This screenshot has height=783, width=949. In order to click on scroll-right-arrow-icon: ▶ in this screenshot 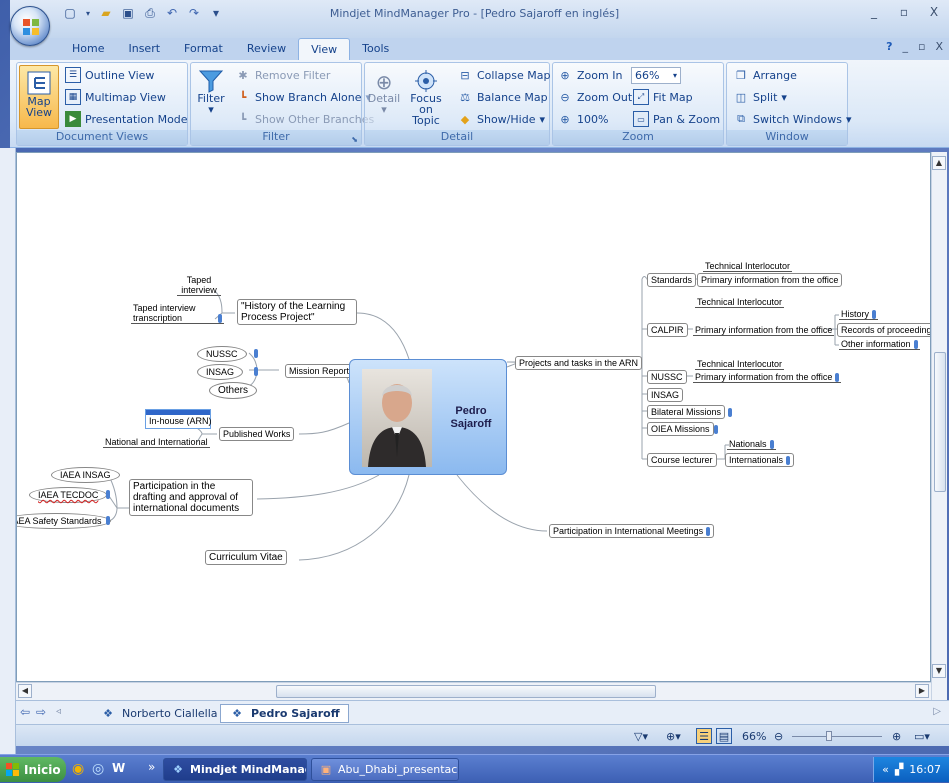, I will do `click(922, 691)`.